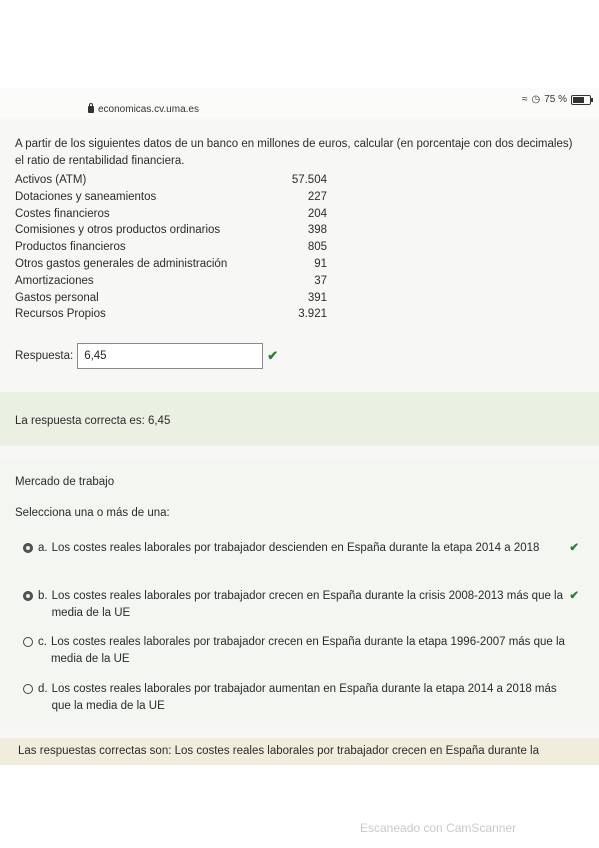 This screenshot has height=848, width=599. Describe the element at coordinates (86, 196) in the screenshot. I see `data-row-label: Dotaciones y saneamientos` at that location.